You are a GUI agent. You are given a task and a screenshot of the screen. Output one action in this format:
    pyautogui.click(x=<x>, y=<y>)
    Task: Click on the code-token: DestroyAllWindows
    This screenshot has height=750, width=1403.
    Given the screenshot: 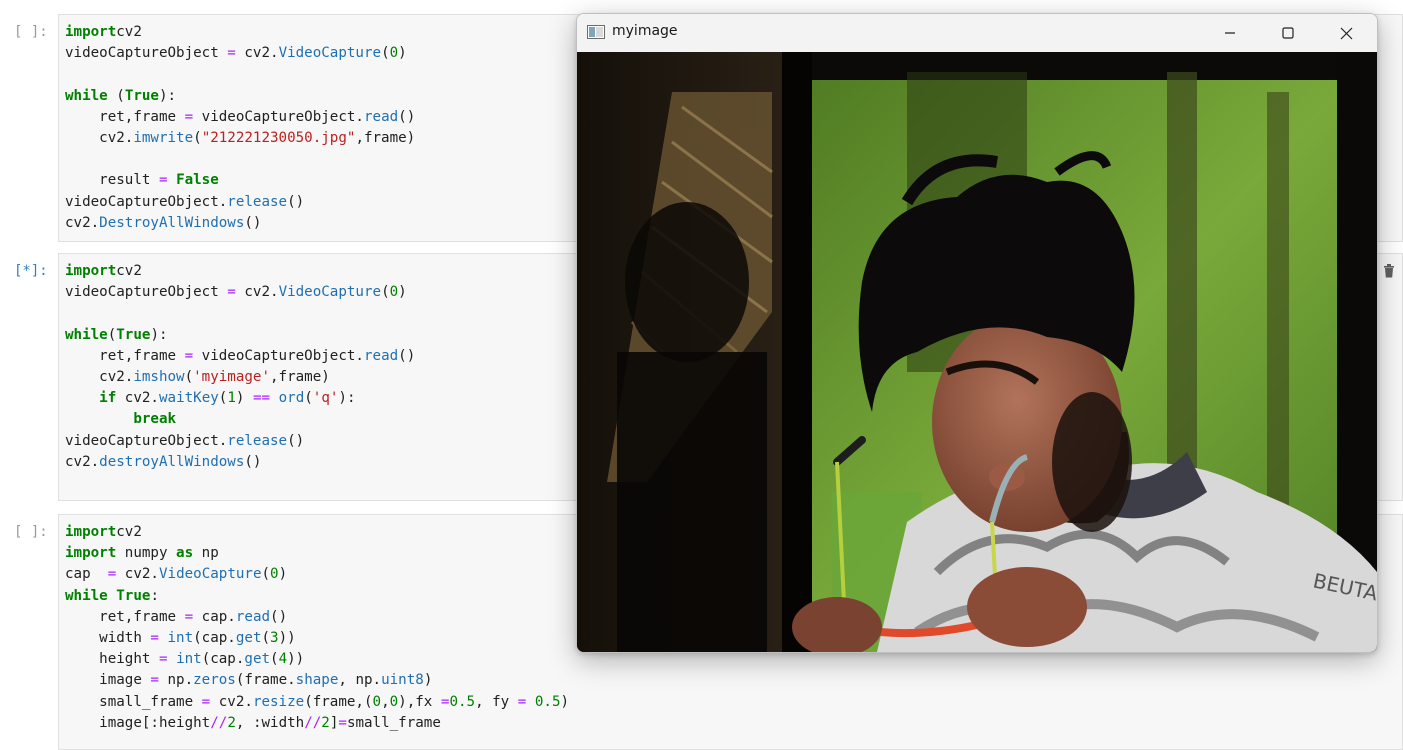 What is the action you would take?
    pyautogui.click(x=172, y=222)
    